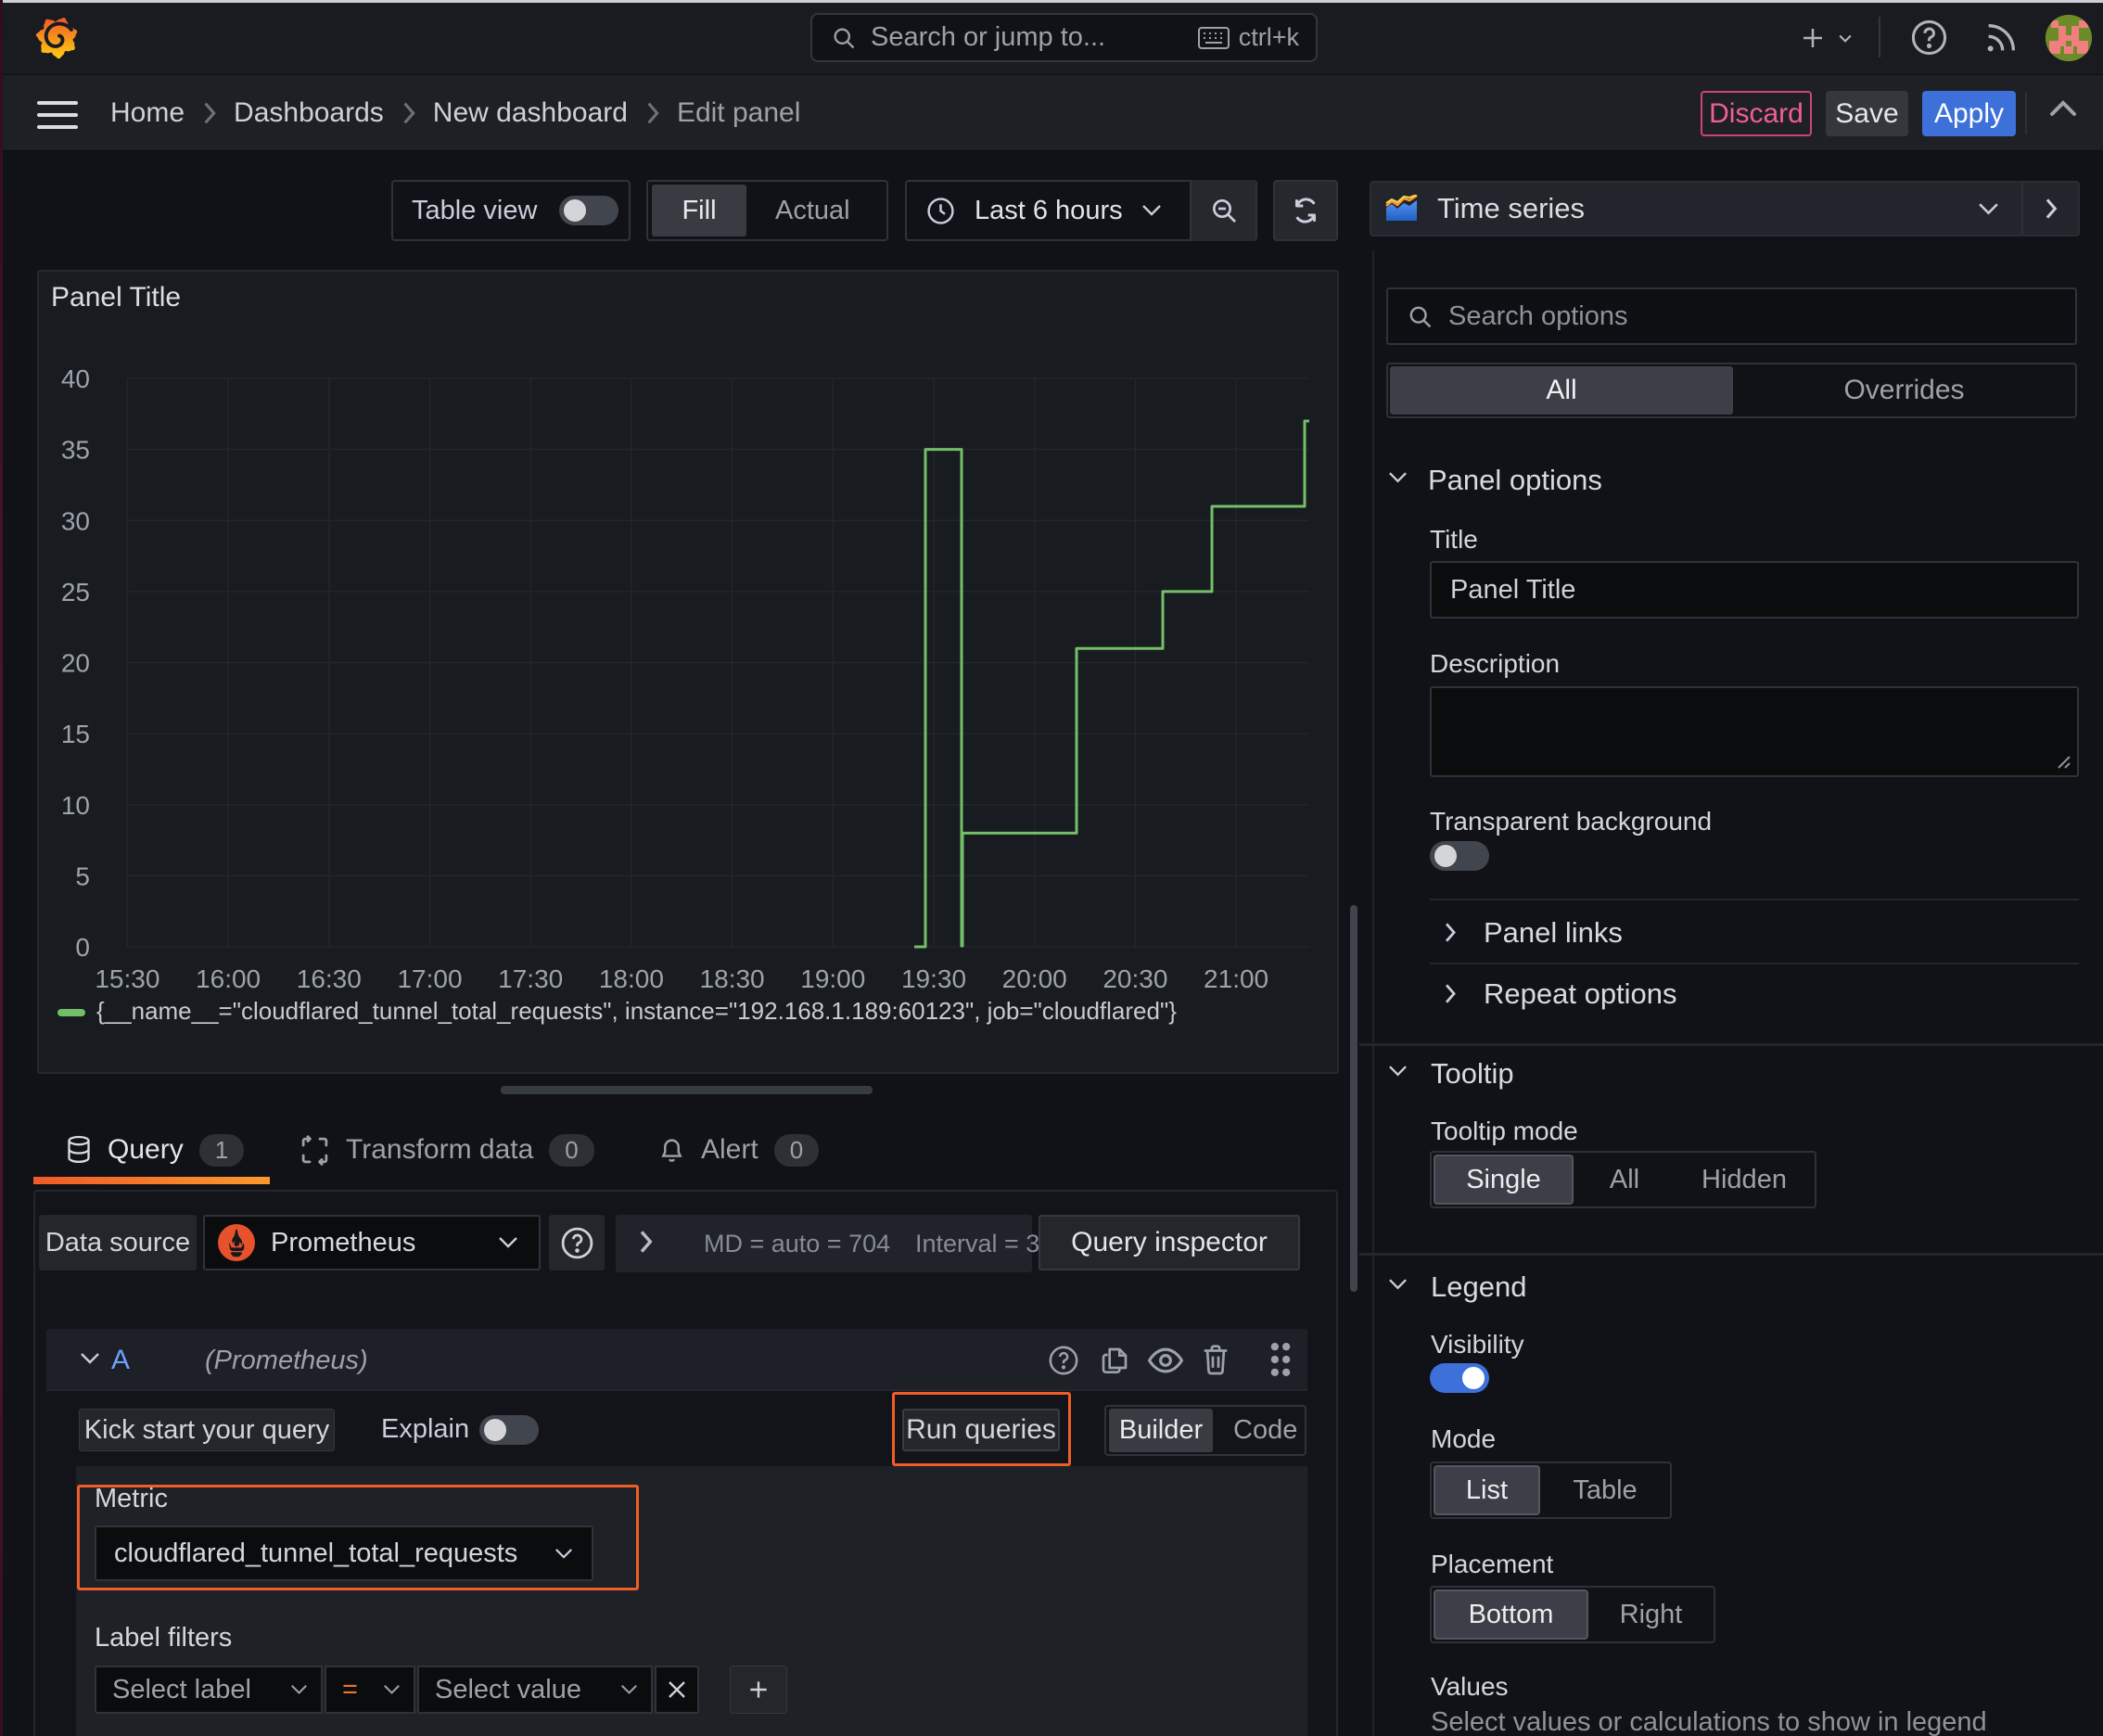 The image size is (2103, 1736). I want to click on svg-text: 17:30, so click(530, 979).